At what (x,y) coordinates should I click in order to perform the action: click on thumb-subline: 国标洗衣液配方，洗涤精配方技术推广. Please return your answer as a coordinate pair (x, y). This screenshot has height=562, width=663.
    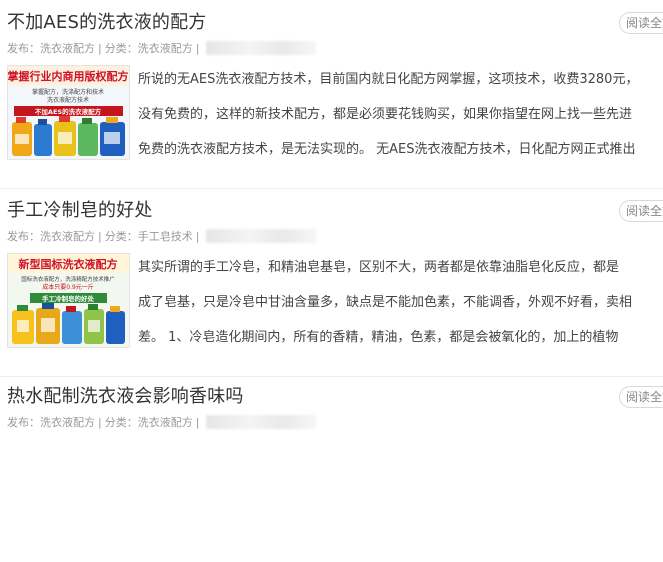
    Looking at the image, I should click on (68, 279).